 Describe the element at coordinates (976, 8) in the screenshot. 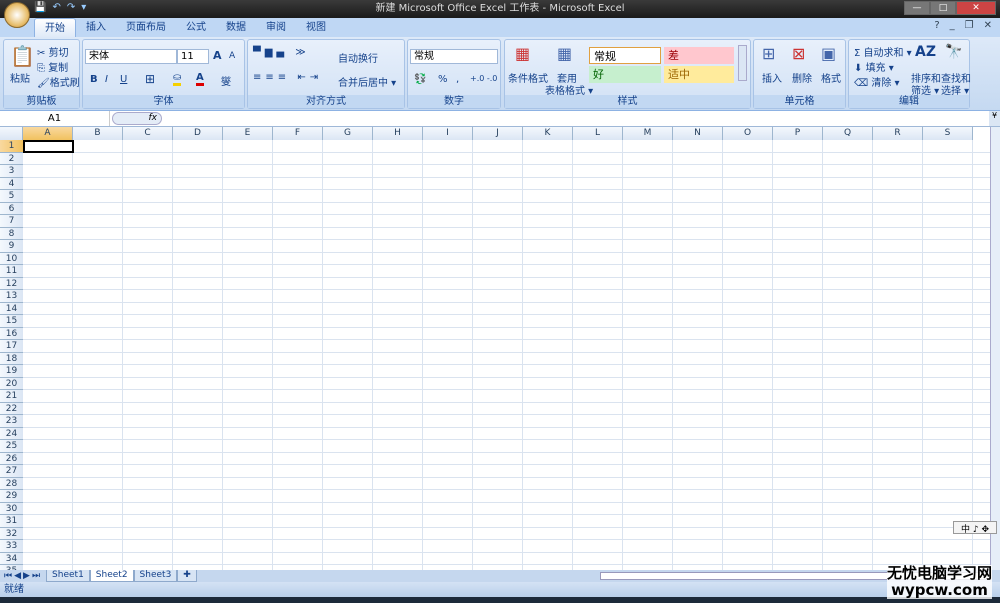

I see `close-button: ✕` at that location.